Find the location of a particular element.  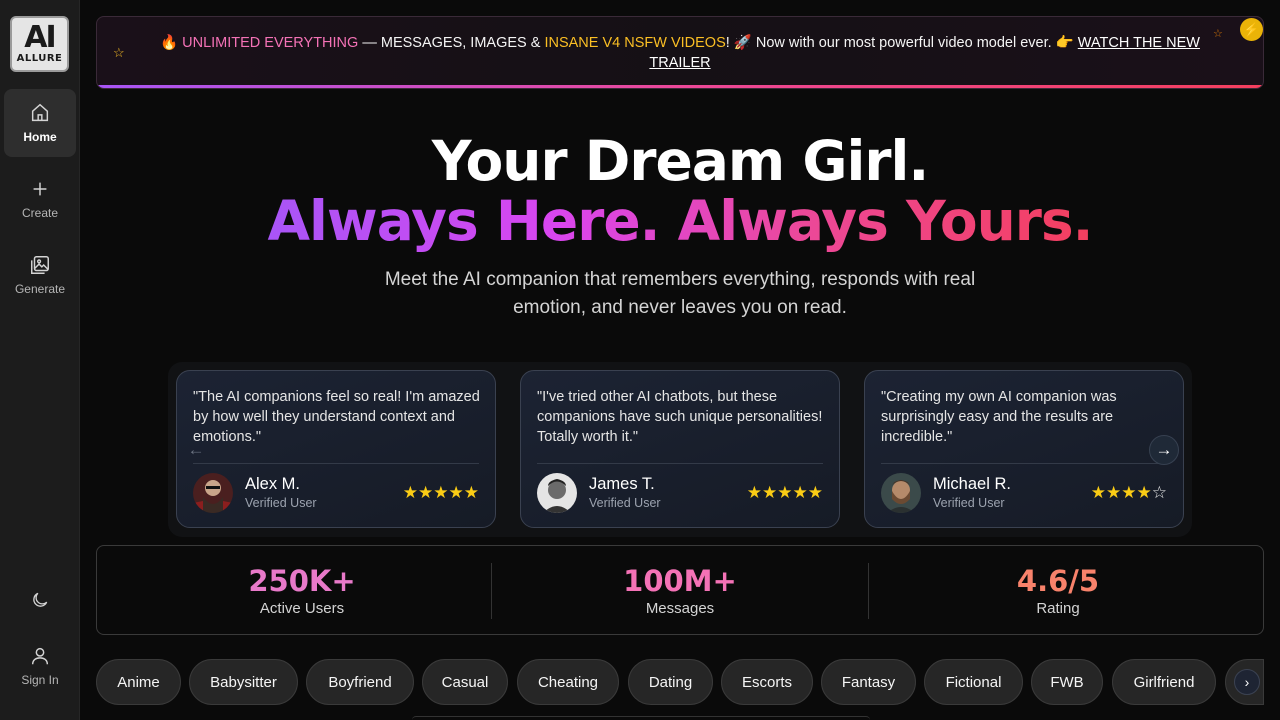

user-icon is located at coordinates (40, 656).